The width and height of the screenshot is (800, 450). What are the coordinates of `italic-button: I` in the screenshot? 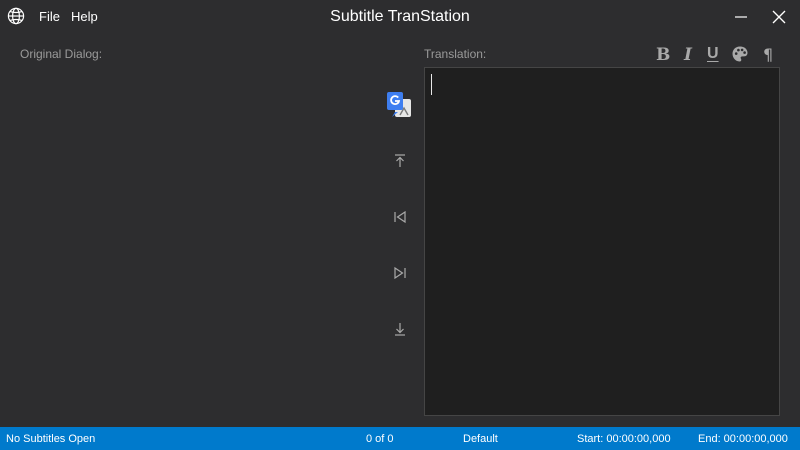 It's located at (688, 55).